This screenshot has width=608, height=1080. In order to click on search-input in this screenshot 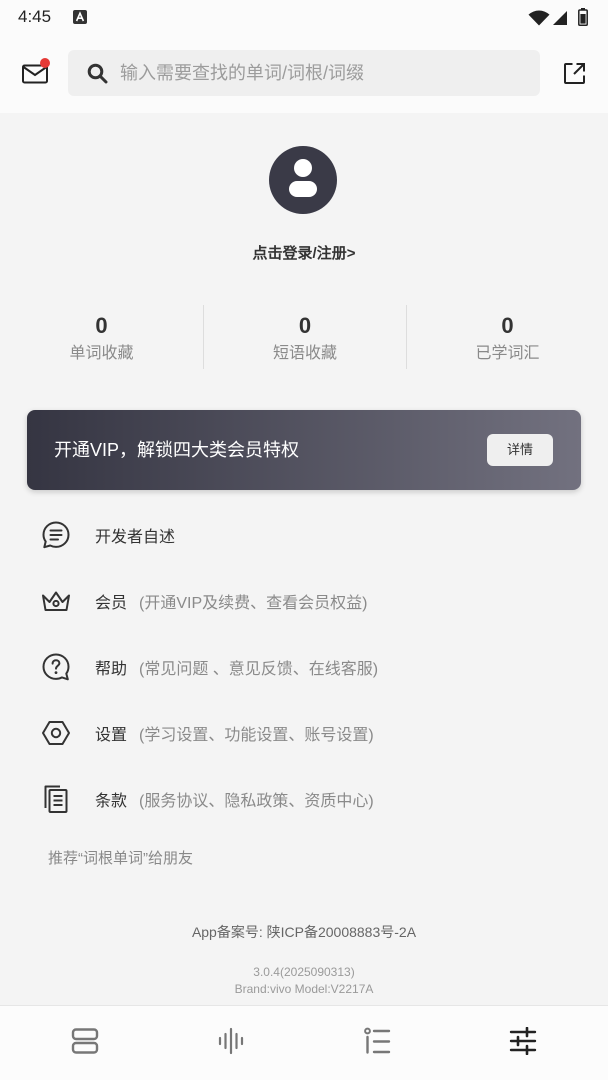, I will do `click(325, 73)`.